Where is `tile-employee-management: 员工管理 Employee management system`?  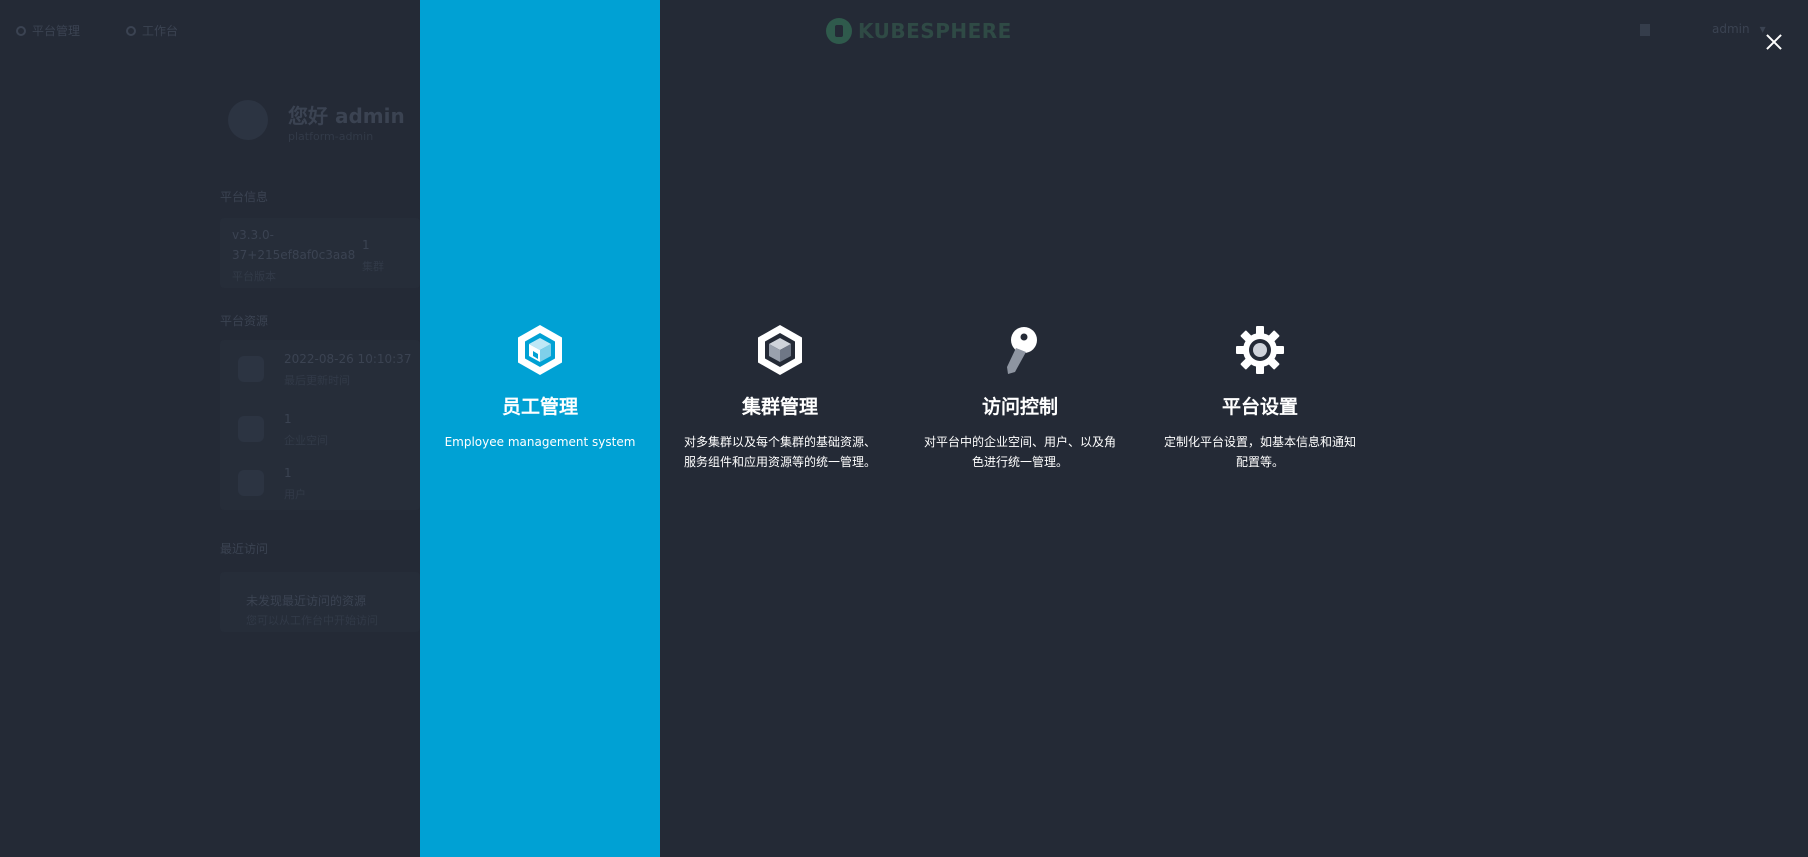 tile-employee-management: 员工管理 Employee management system is located at coordinates (540, 428).